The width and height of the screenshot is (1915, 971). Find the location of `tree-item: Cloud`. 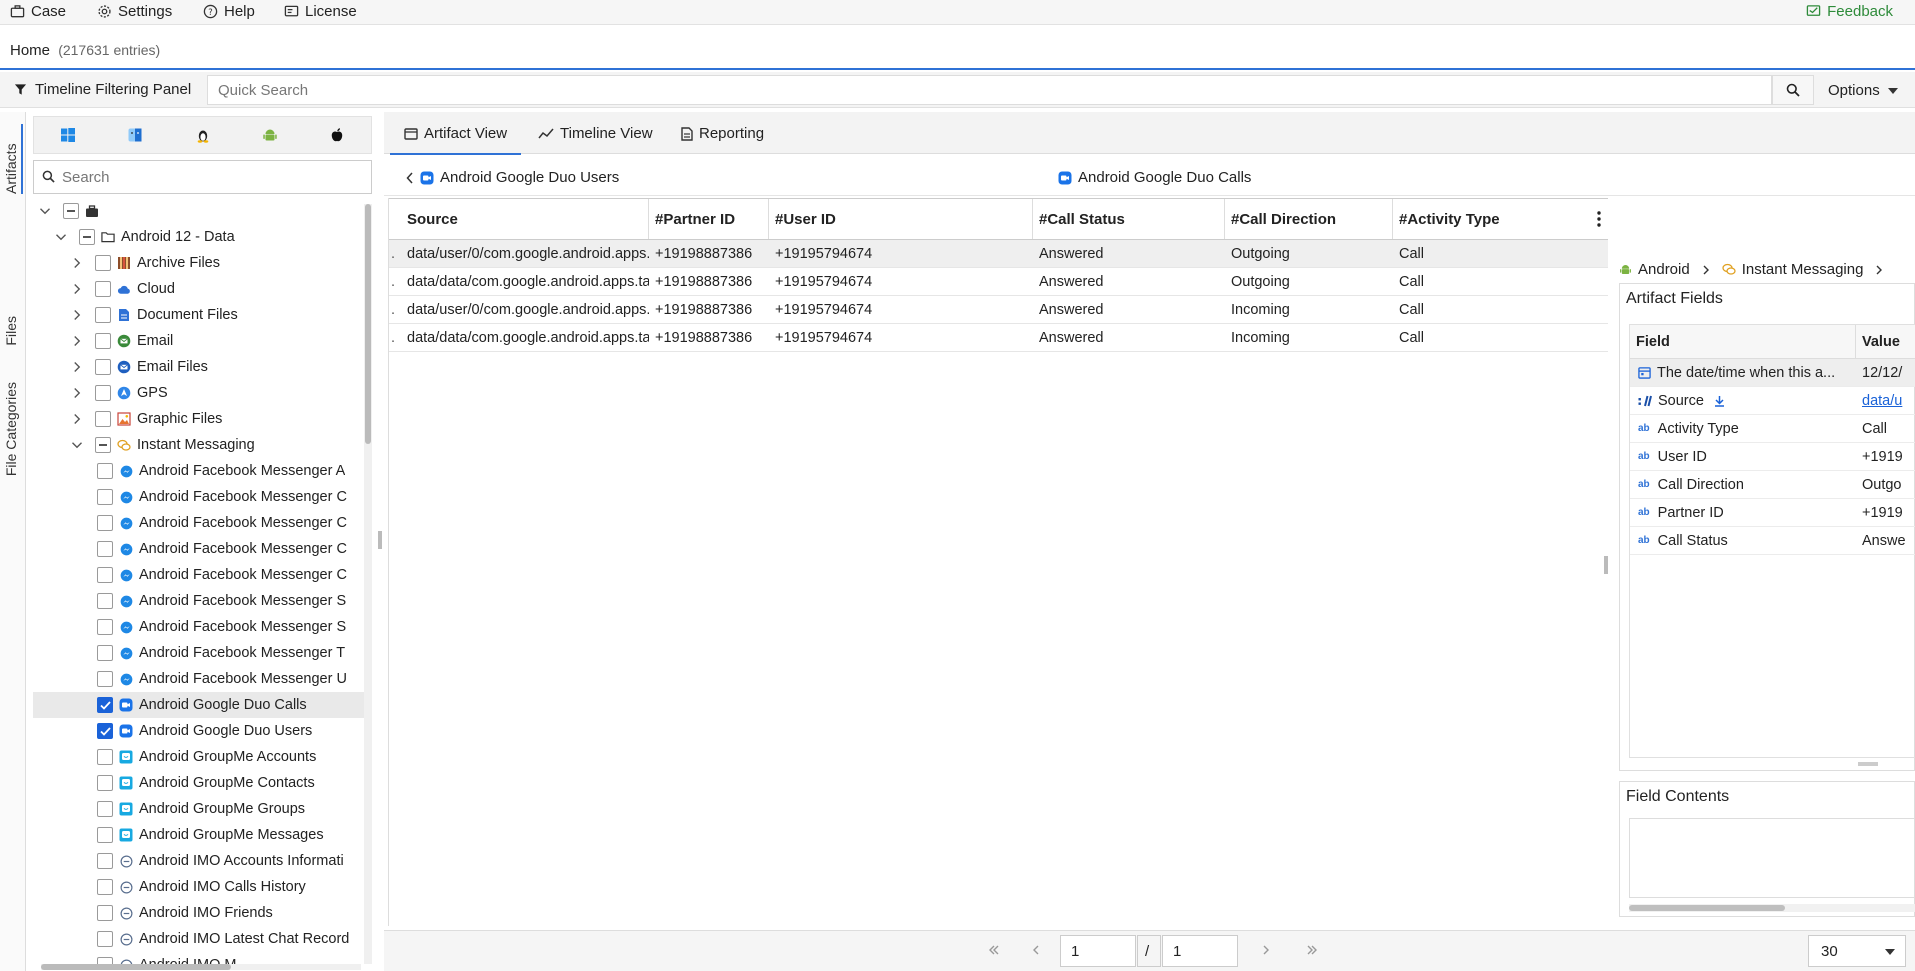

tree-item: Cloud is located at coordinates (199, 289).